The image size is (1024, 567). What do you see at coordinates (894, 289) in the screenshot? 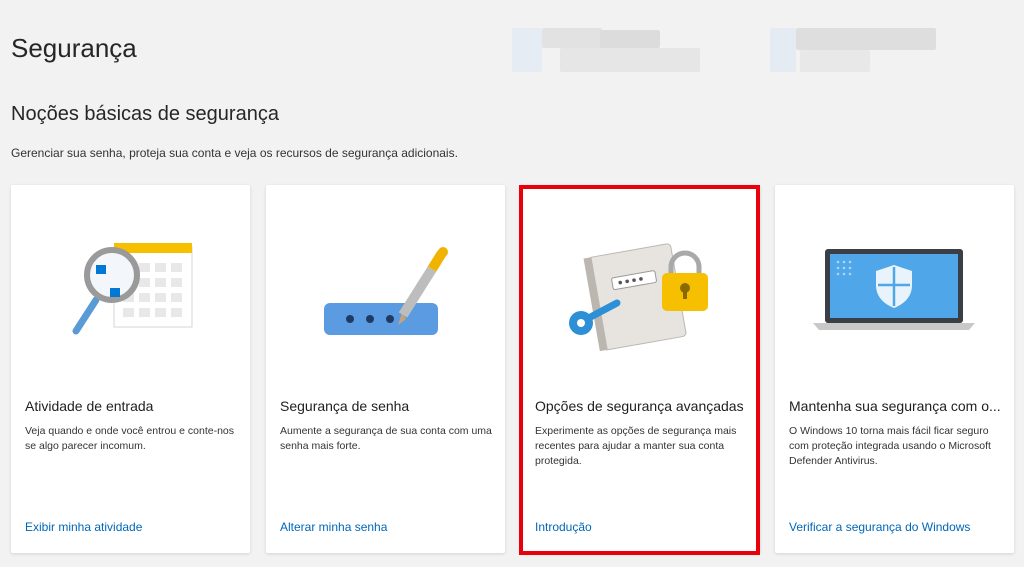
I see `laptop-shield-icon` at bounding box center [894, 289].